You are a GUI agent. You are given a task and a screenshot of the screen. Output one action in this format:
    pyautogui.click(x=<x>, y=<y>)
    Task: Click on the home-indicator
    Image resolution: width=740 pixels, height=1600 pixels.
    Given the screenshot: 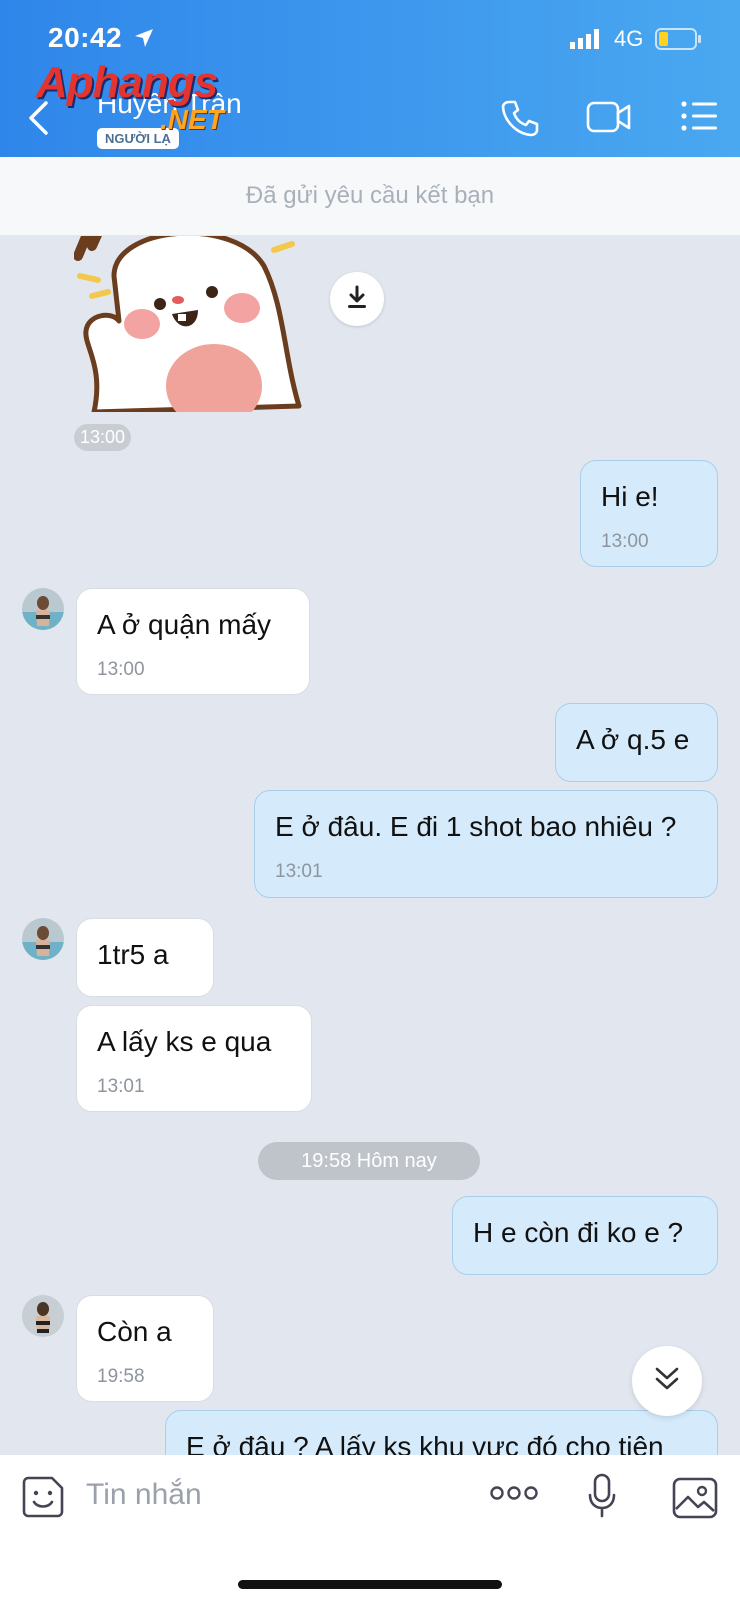 What is the action you would take?
    pyautogui.click(x=370, y=1584)
    